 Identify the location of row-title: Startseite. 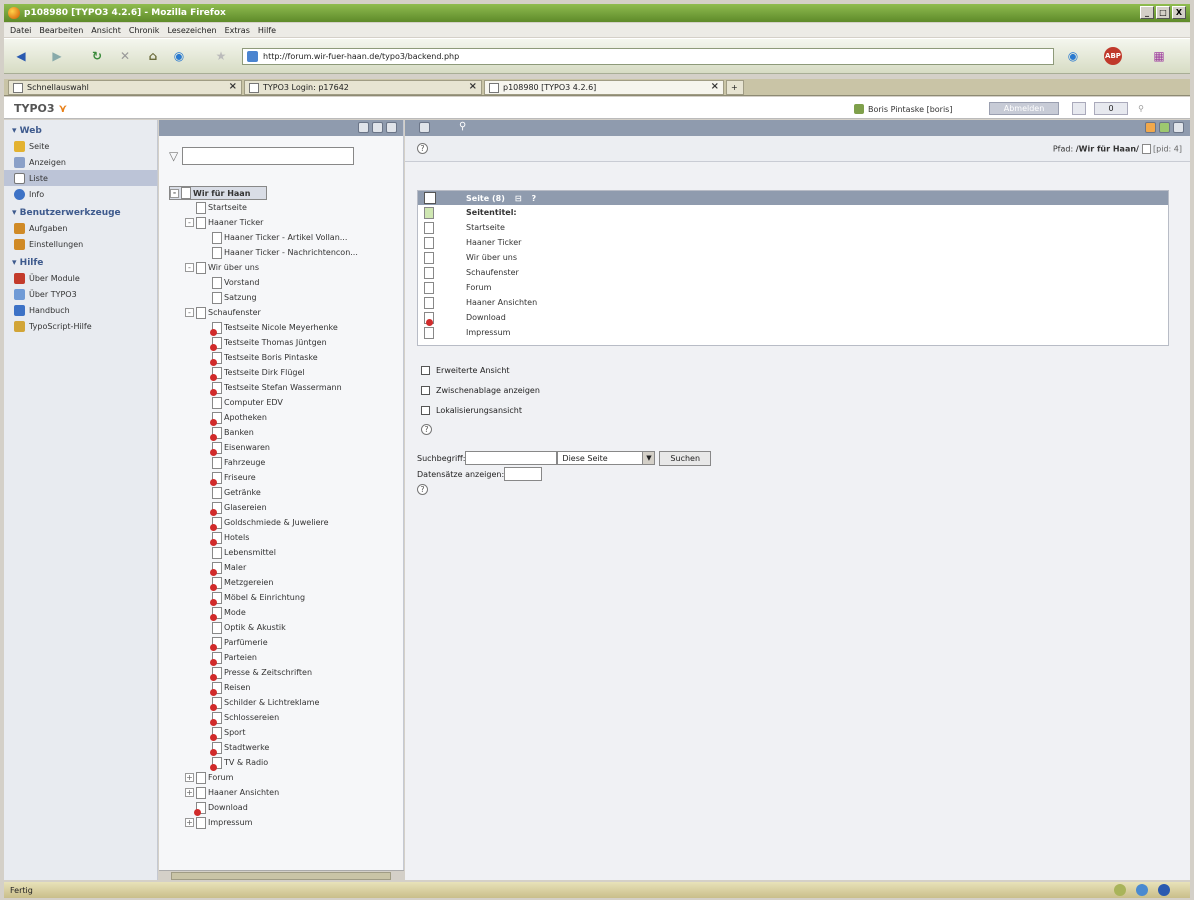
(485, 227).